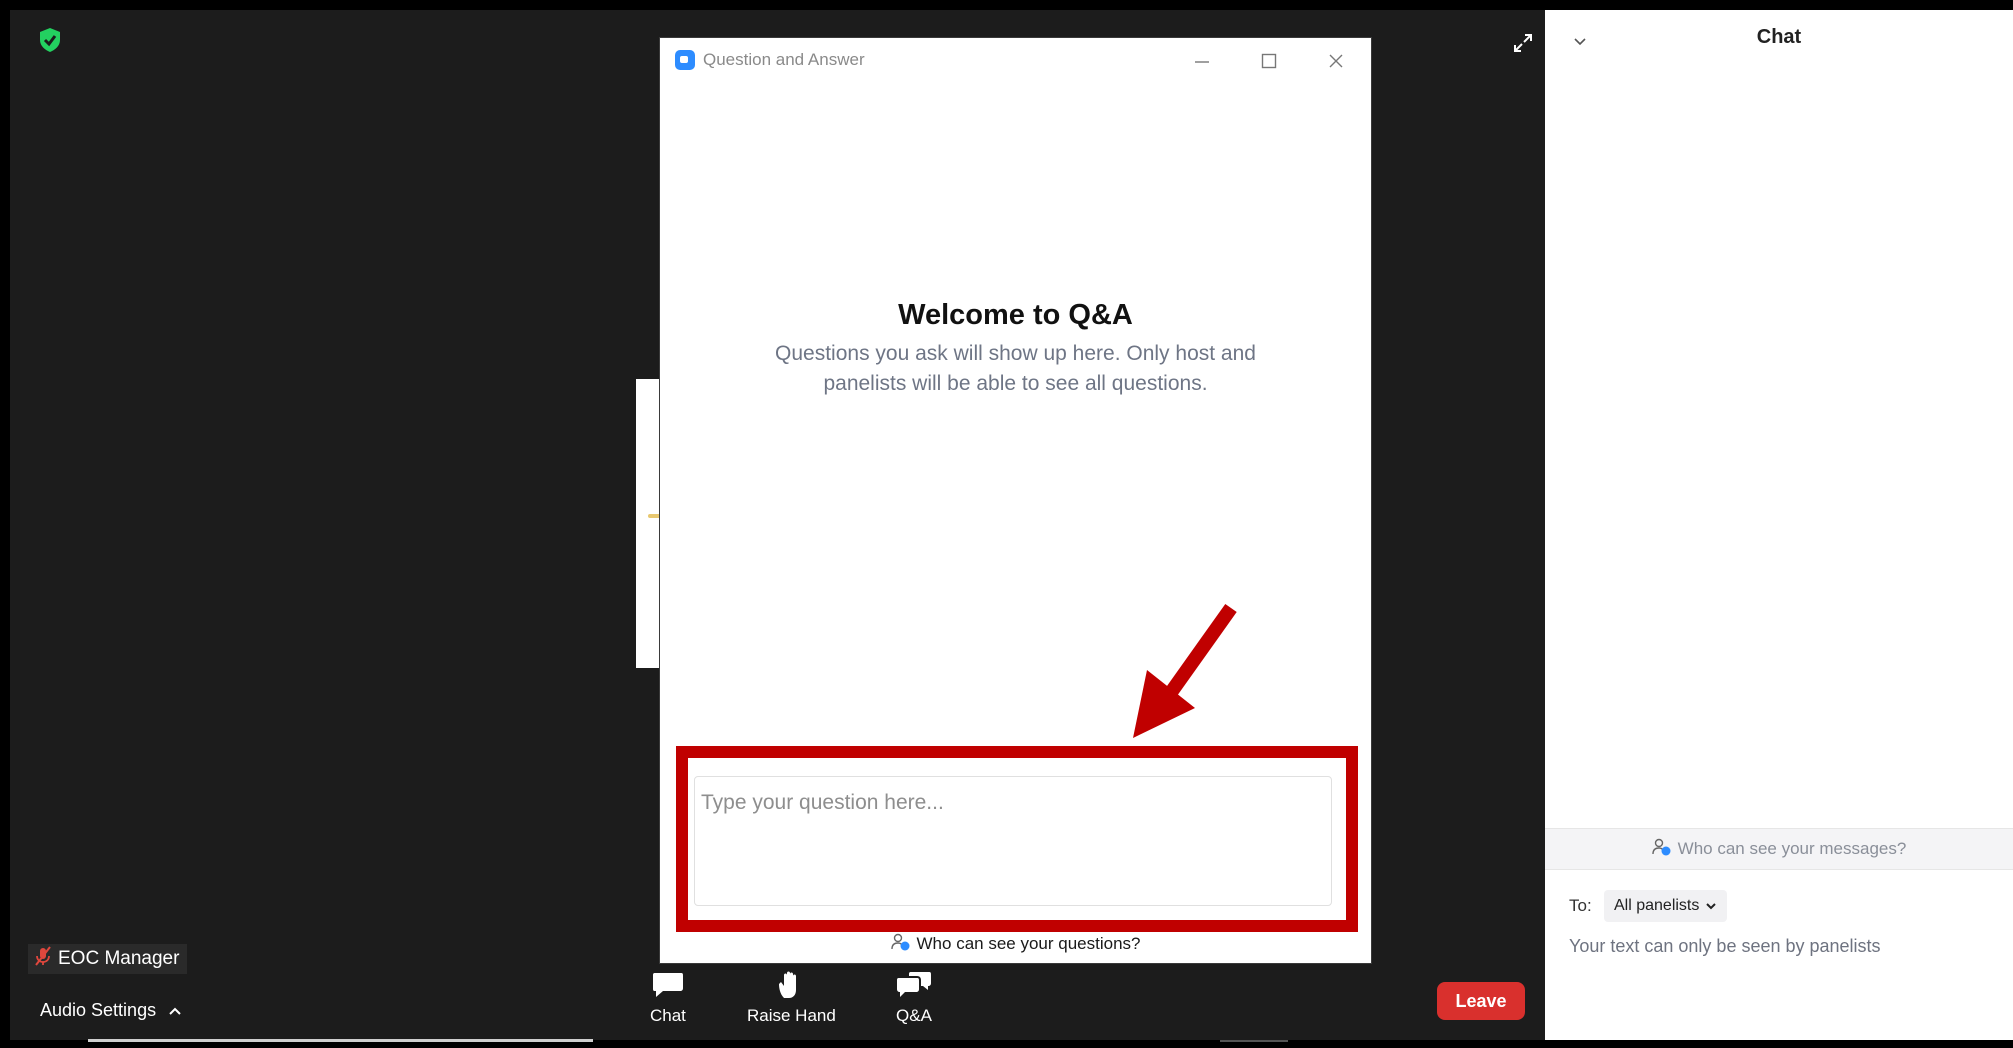 The width and height of the screenshot is (2013, 1048). I want to click on chevron-down-icon, so click(1711, 906).